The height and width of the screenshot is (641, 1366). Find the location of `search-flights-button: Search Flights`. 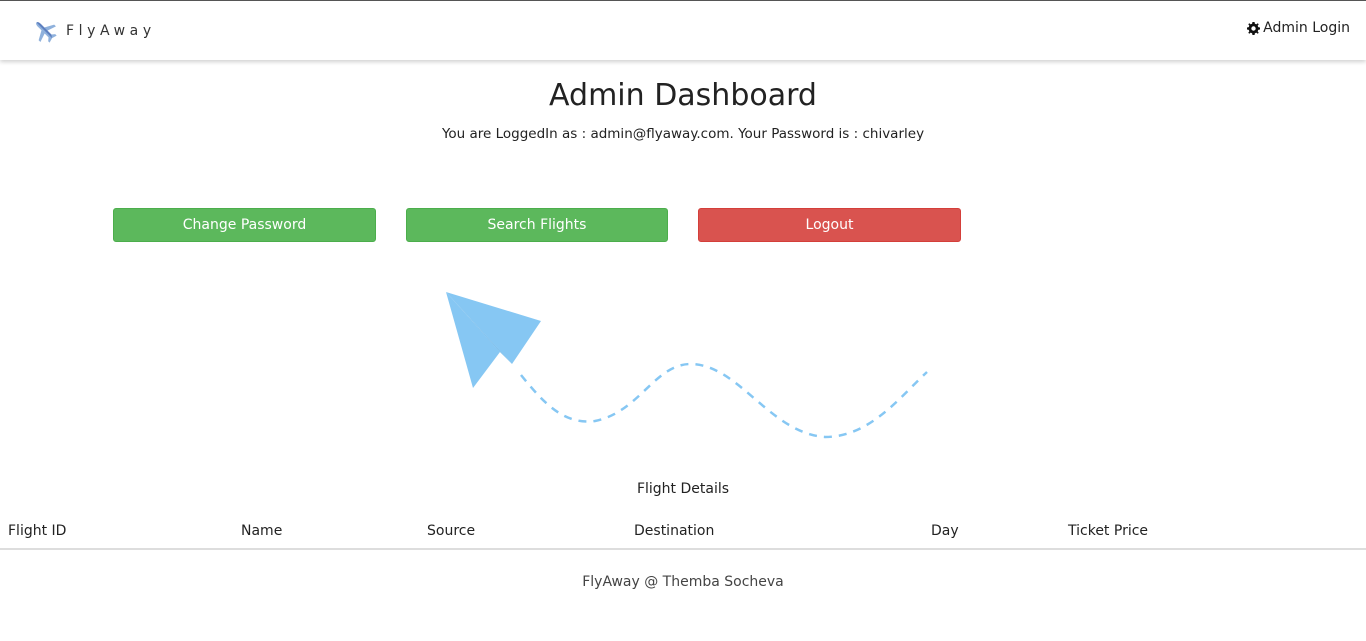

search-flights-button: Search Flights is located at coordinates (537, 225).